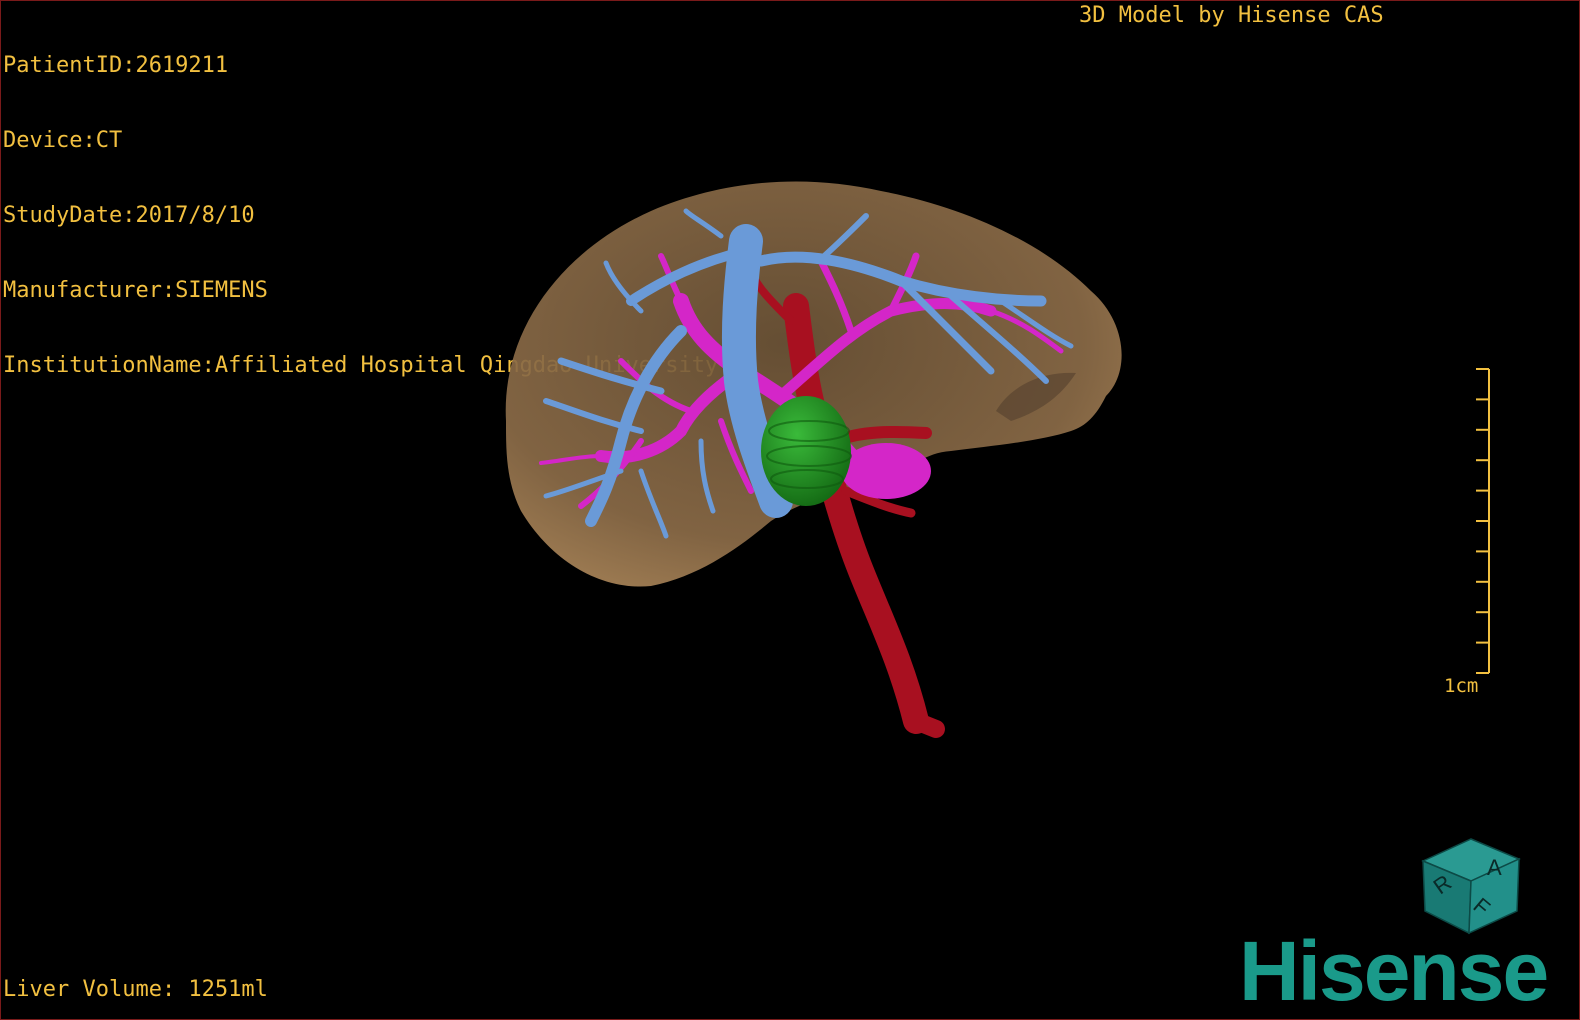  I want to click on hisense-logo: Hisense, so click(1394, 971).